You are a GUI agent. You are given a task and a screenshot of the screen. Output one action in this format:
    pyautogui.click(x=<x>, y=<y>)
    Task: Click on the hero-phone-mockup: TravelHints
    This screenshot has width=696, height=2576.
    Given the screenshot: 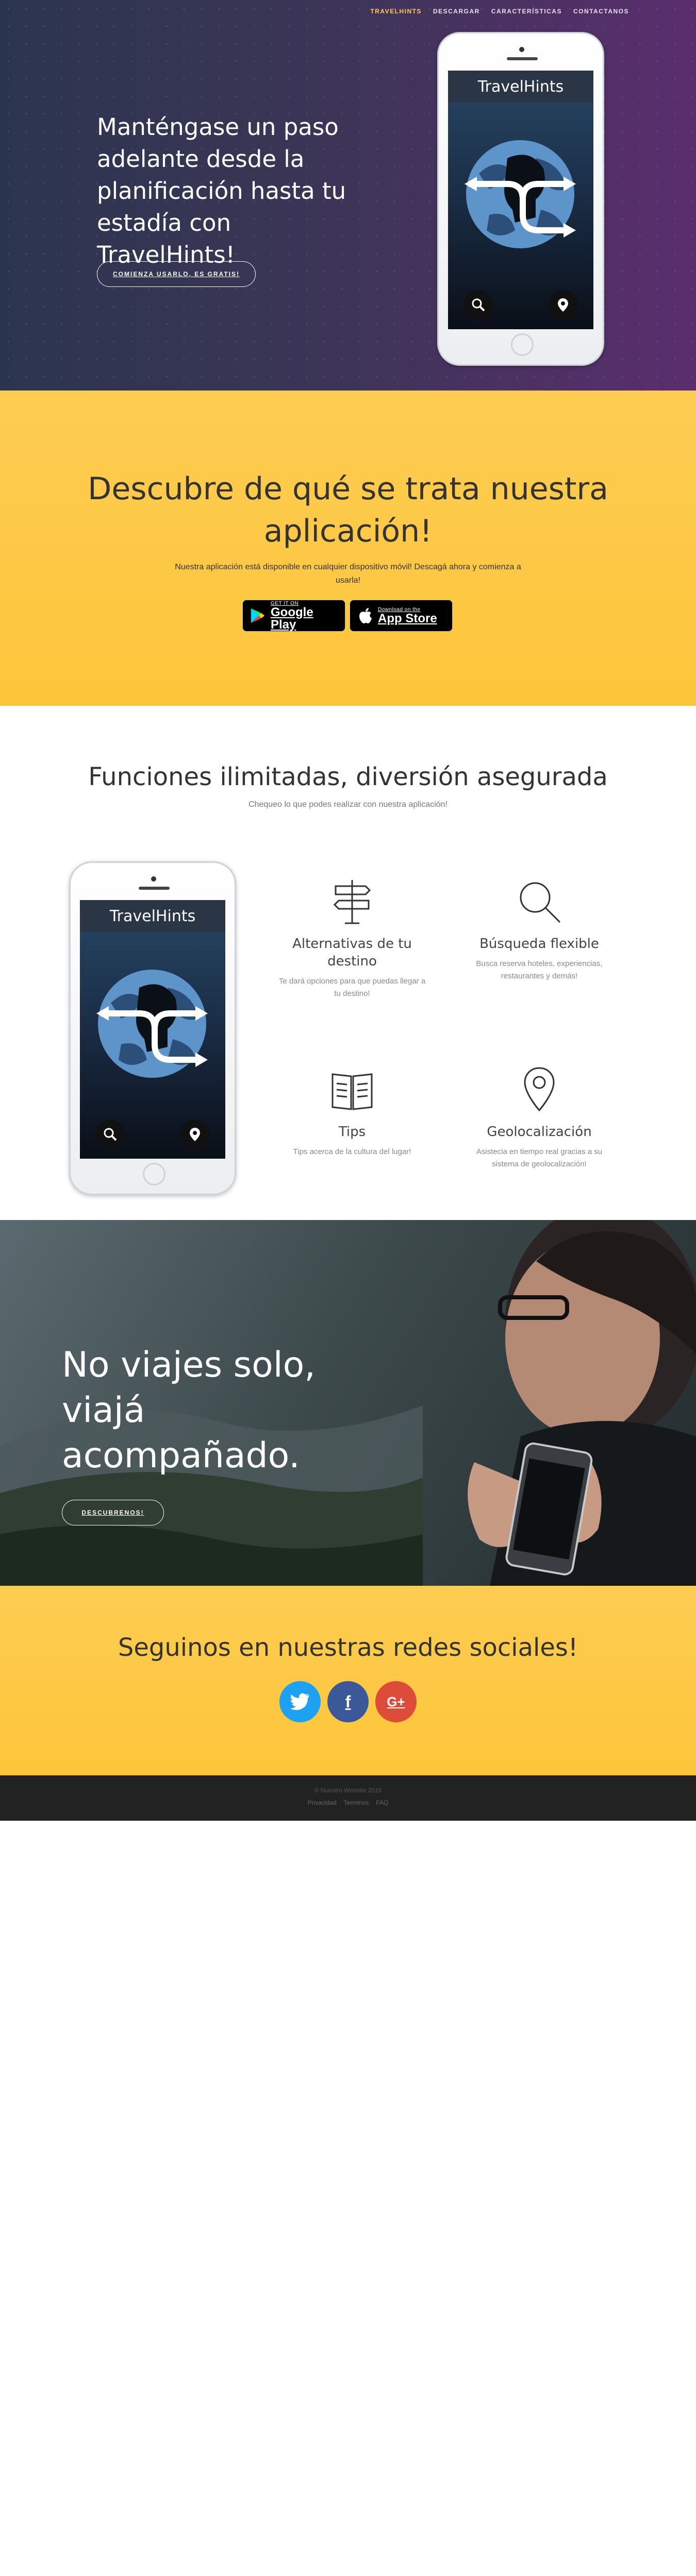 What is the action you would take?
    pyautogui.click(x=520, y=199)
    